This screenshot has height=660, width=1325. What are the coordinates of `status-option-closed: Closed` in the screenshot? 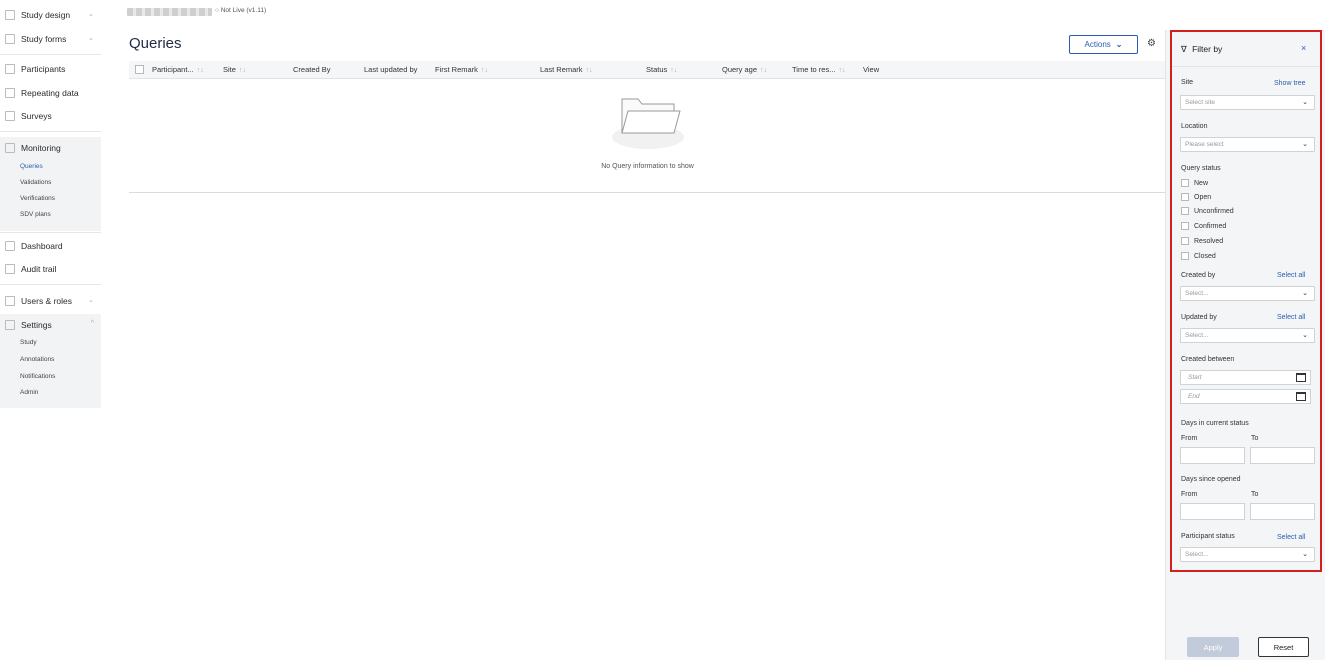 It's located at (1198, 256).